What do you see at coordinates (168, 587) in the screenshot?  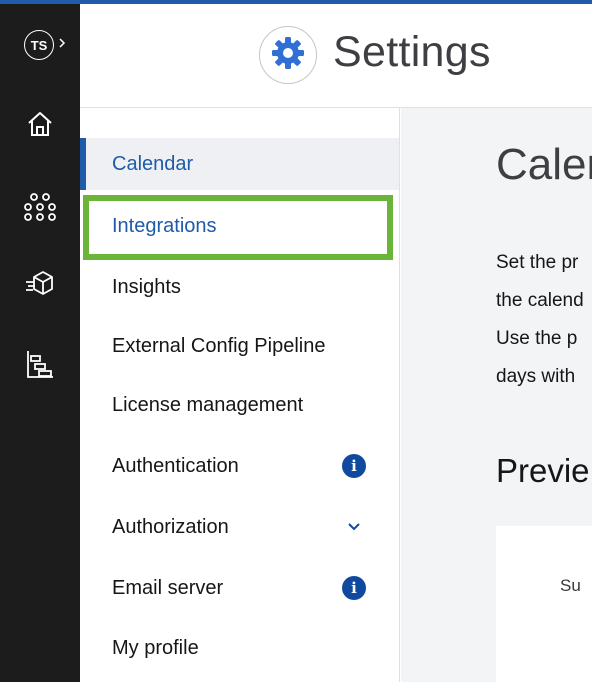 I see `menu-item-label: Email server` at bounding box center [168, 587].